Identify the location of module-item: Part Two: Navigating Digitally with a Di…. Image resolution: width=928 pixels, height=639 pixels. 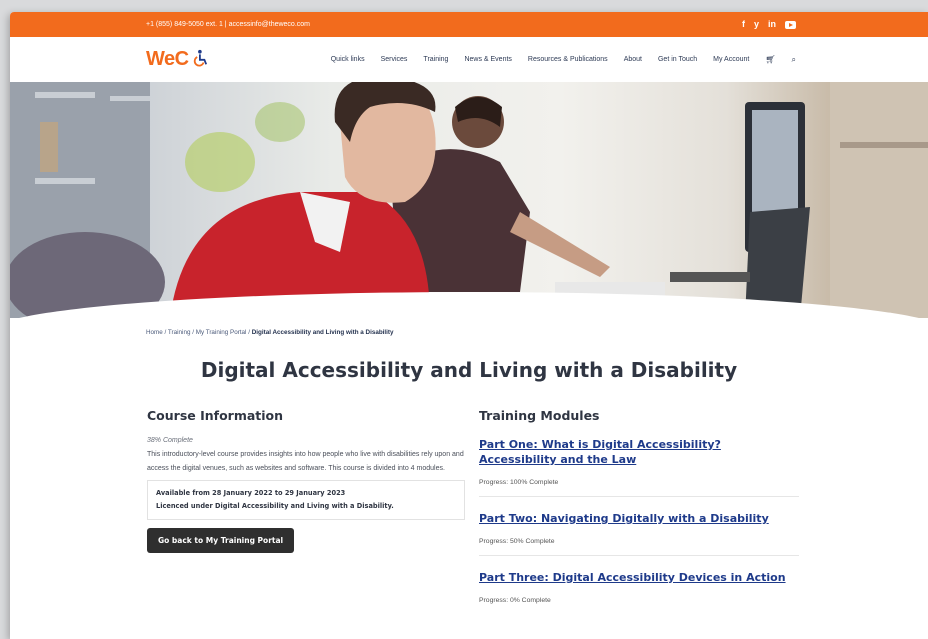
(639, 533).